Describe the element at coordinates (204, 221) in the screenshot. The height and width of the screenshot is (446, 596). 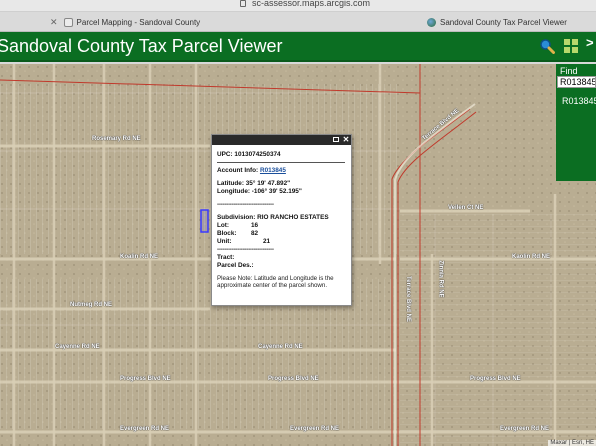
I see `selected-parcel-highlight` at that location.